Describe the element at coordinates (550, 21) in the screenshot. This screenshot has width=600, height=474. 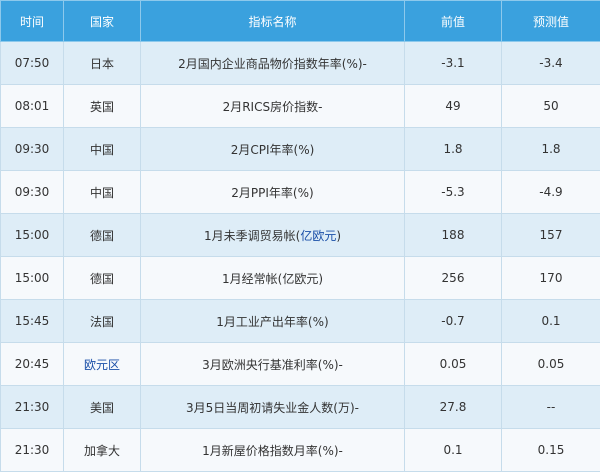
I see `header-forecast: 预测值` at that location.